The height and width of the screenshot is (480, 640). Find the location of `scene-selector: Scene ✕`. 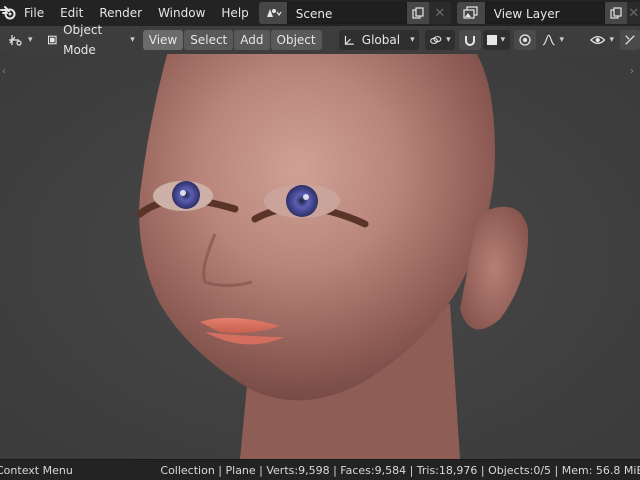

scene-selector: Scene ✕ is located at coordinates (354, 13).